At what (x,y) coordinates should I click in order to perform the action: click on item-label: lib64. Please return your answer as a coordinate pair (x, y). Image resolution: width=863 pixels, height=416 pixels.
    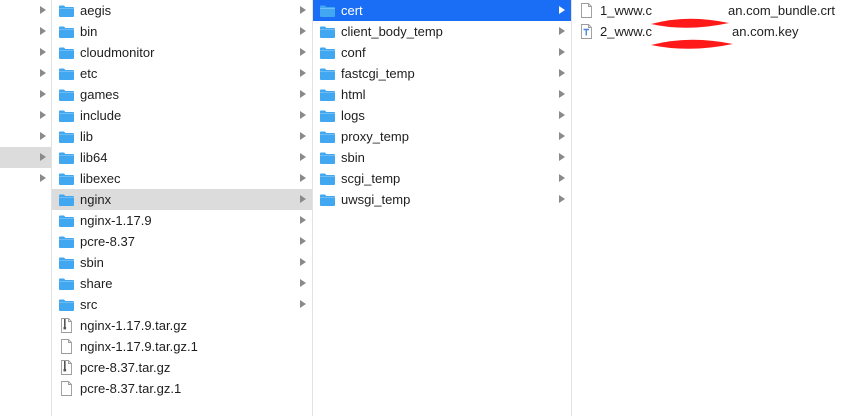
    Looking at the image, I should click on (94, 157).